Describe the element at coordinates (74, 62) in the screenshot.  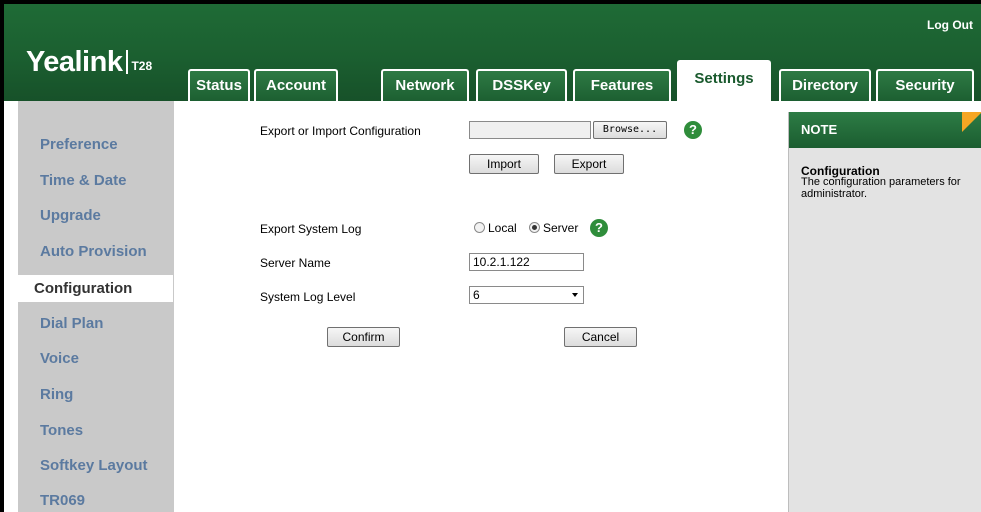
I see `logo-brand: Yealink` at that location.